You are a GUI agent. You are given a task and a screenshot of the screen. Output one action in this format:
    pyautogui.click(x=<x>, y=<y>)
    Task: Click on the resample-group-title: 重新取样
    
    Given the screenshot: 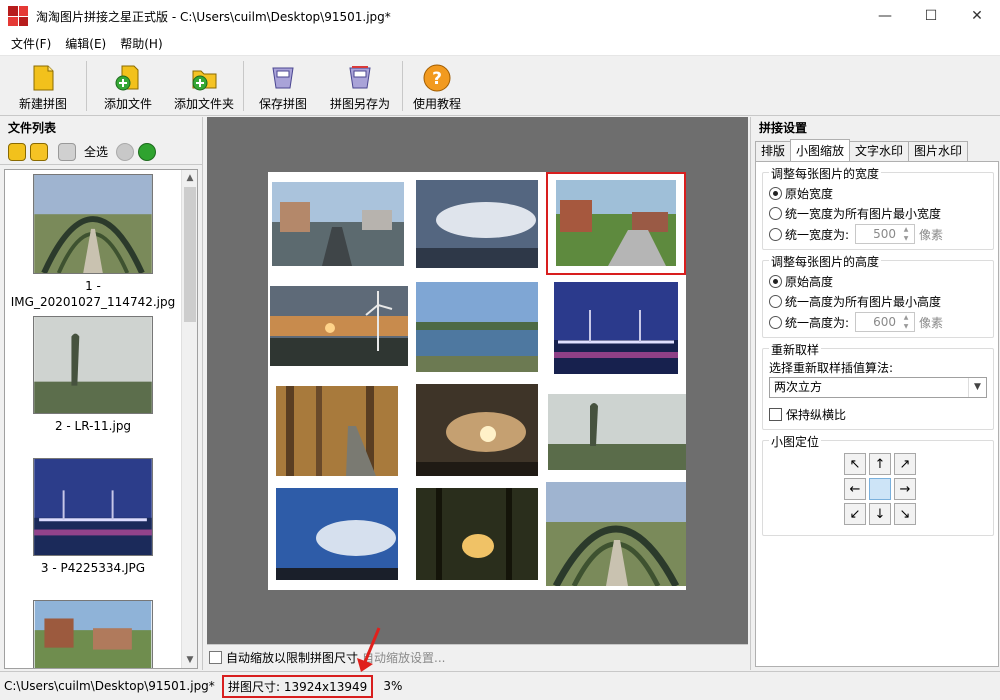 What is the action you would take?
    pyautogui.click(x=795, y=349)
    